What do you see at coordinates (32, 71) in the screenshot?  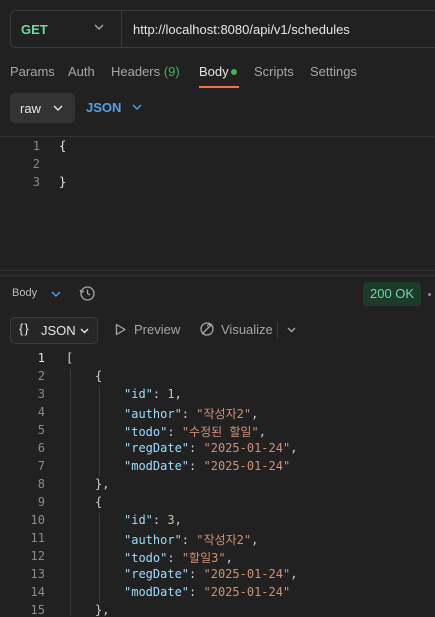 I see `tab-params: Params` at bounding box center [32, 71].